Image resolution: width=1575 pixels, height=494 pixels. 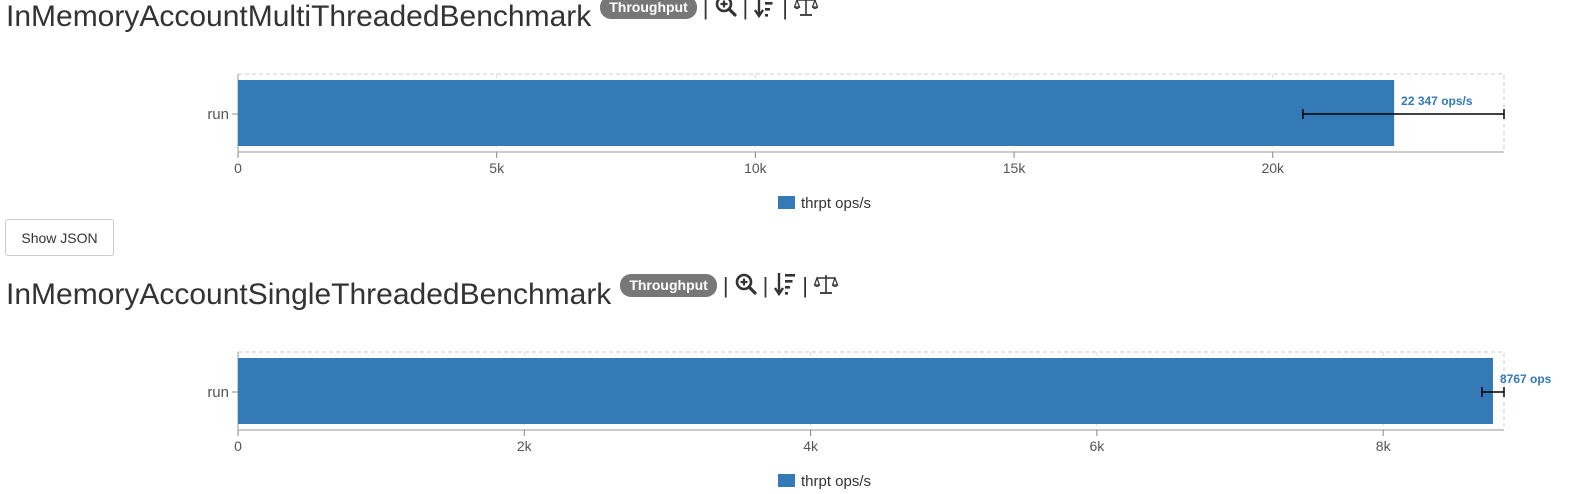 What do you see at coordinates (1526, 379) in the screenshot?
I see `data-label: 8767 ops` at bounding box center [1526, 379].